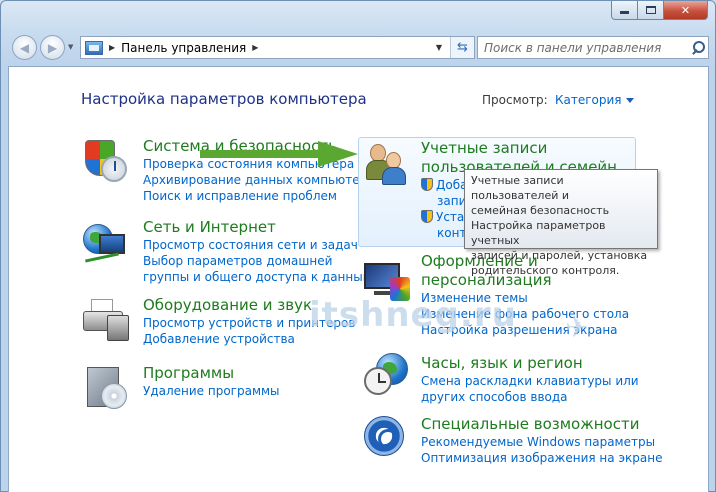 The height and width of the screenshot is (492, 716). Describe the element at coordinates (698, 48) in the screenshot. I see `search-icon` at that location.